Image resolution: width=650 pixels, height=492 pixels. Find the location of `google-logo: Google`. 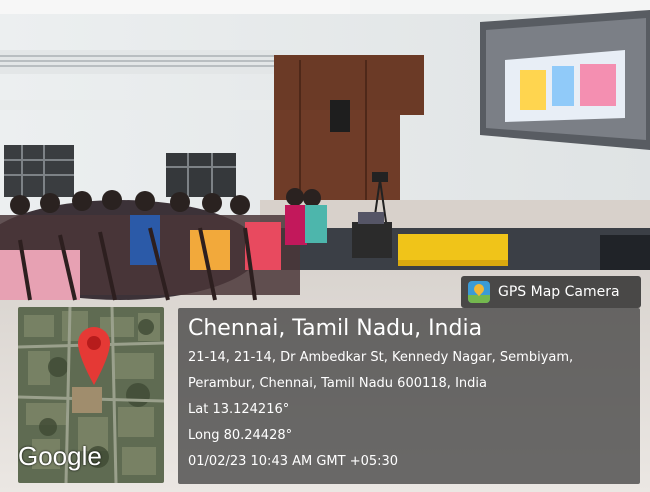

google-logo: Google is located at coordinates (60, 456).